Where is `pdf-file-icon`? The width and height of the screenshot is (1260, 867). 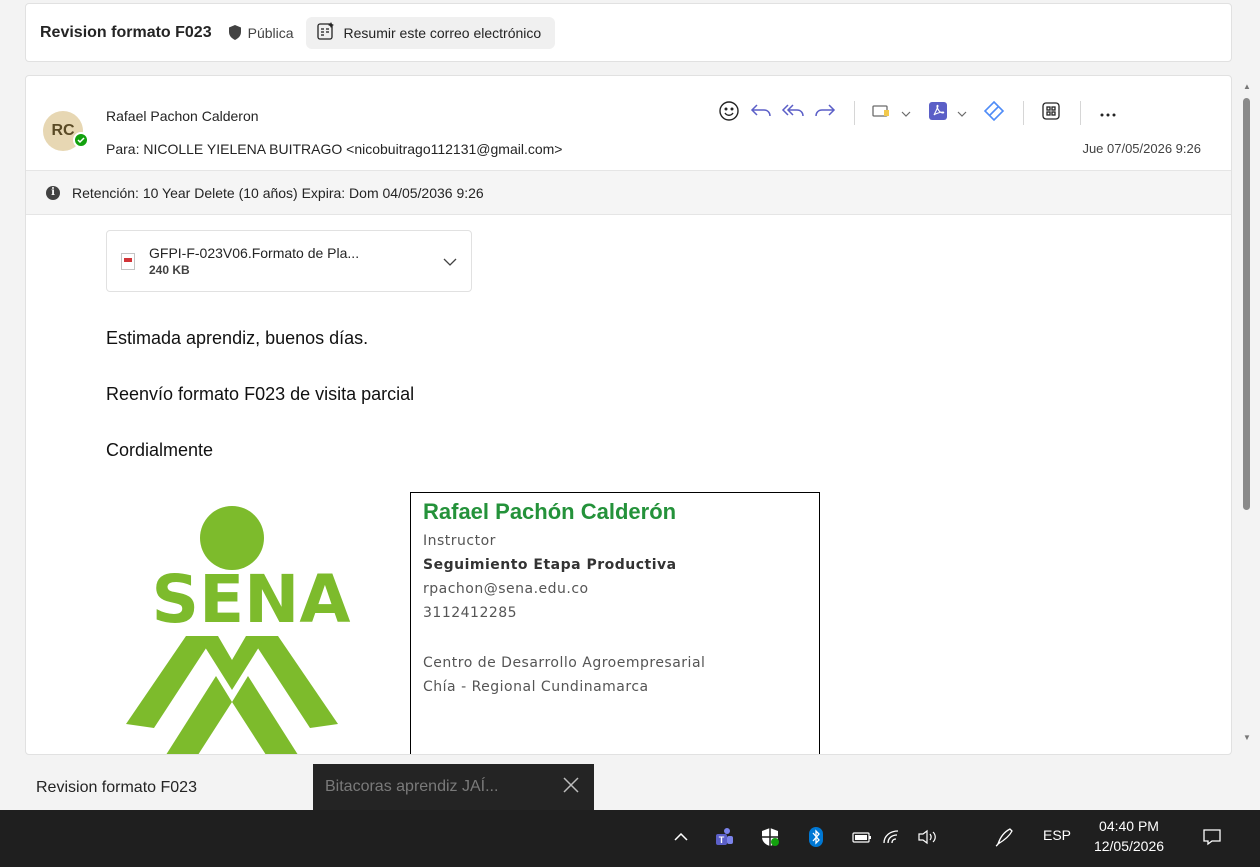
pdf-file-icon is located at coordinates (128, 261).